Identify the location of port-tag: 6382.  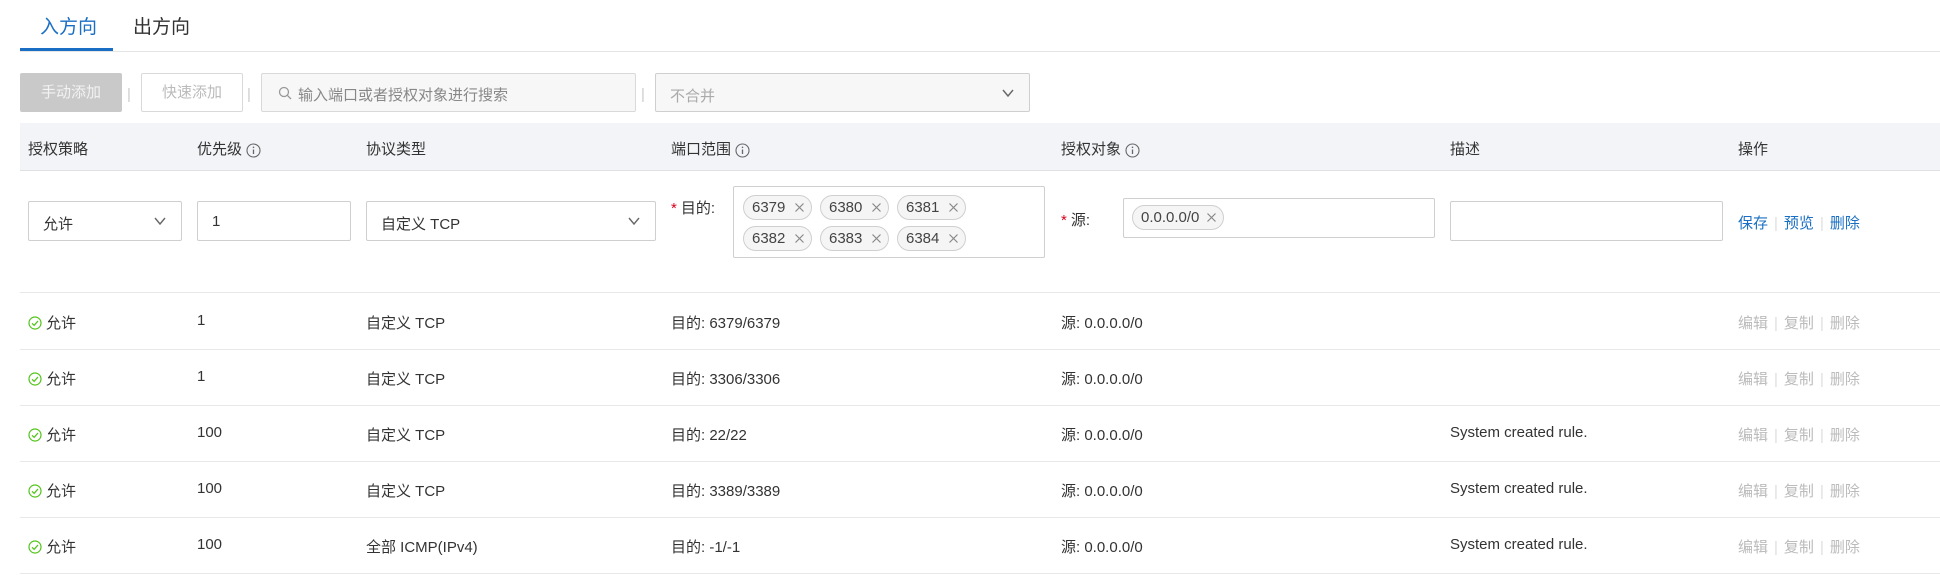
(777, 238).